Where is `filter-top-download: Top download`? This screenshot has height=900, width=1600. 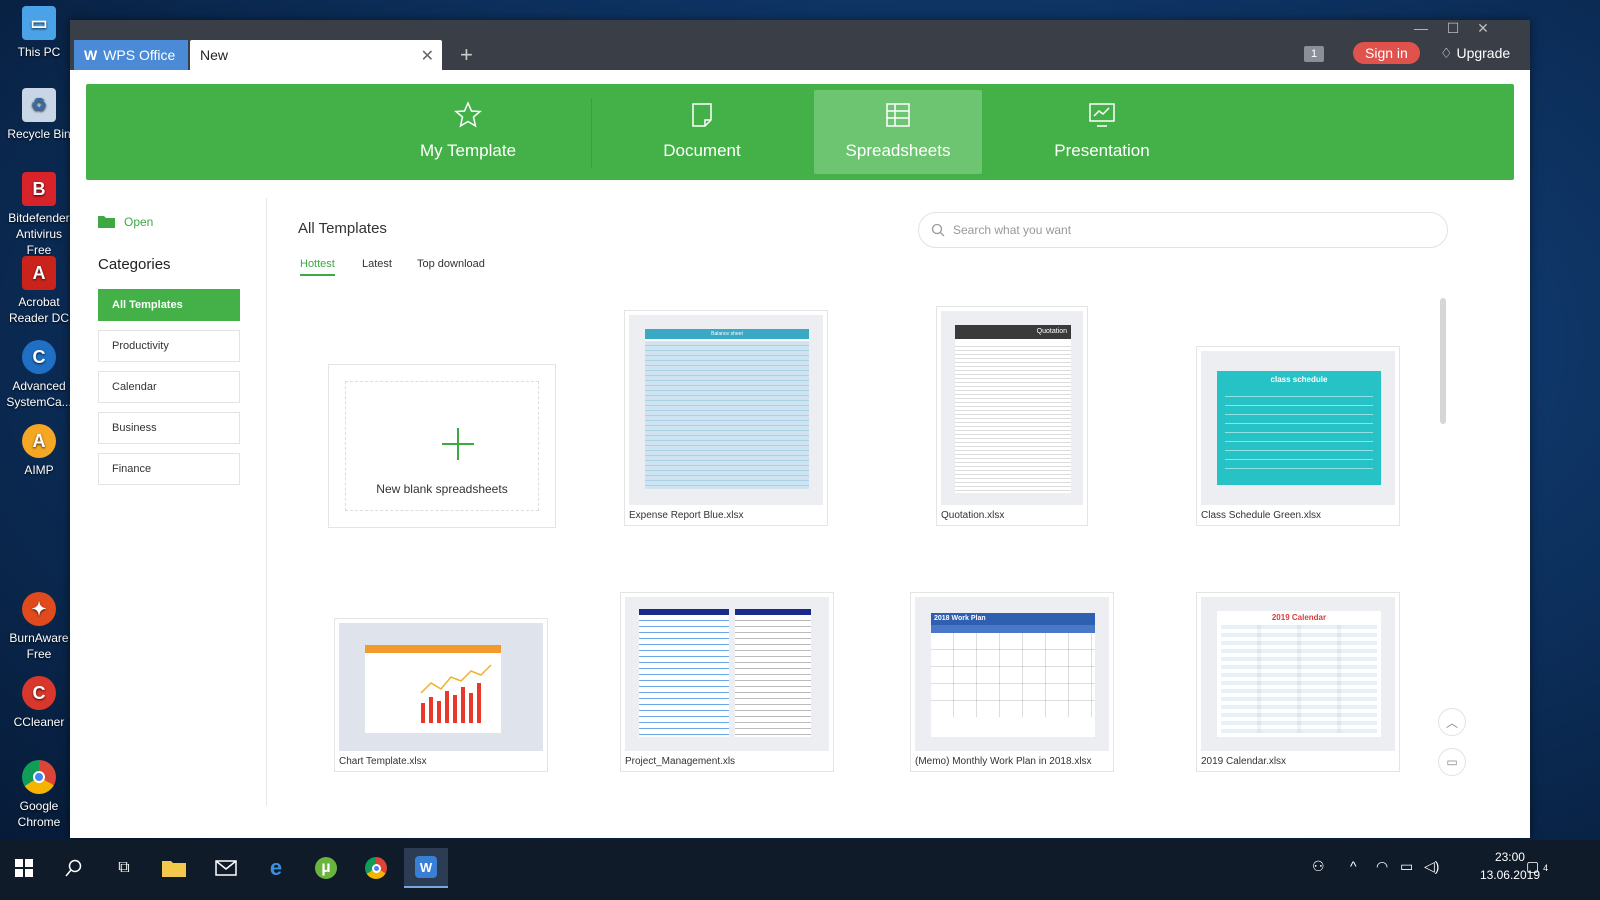 filter-top-download: Top download is located at coordinates (451, 266).